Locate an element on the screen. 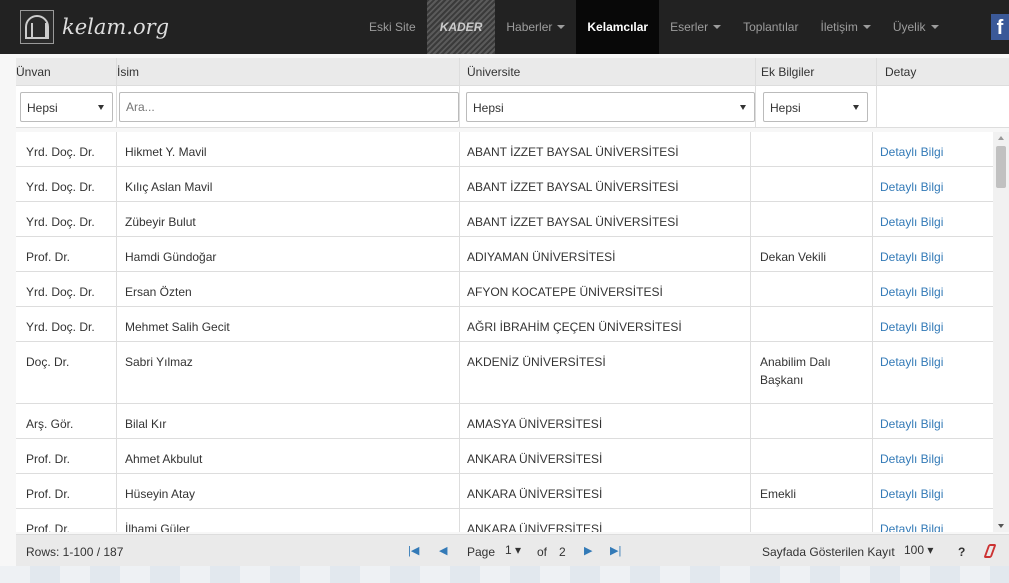  name-search-input is located at coordinates (289, 107).